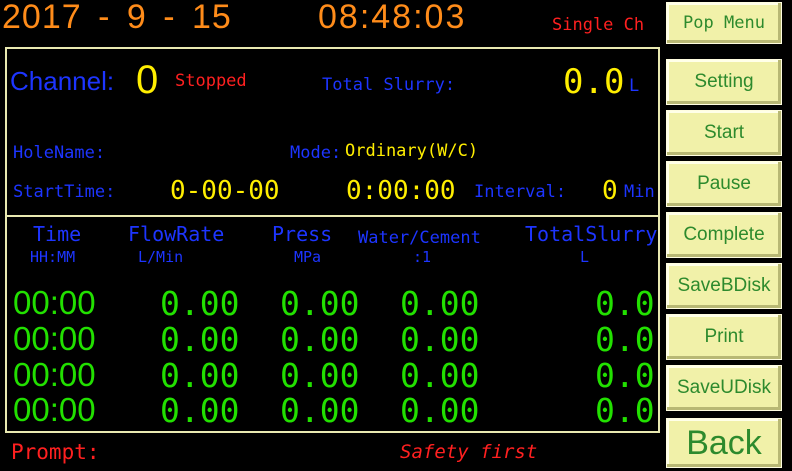 This screenshot has width=792, height=471. What do you see at coordinates (308, 257) in the screenshot?
I see `column-unit-press: MPa` at bounding box center [308, 257].